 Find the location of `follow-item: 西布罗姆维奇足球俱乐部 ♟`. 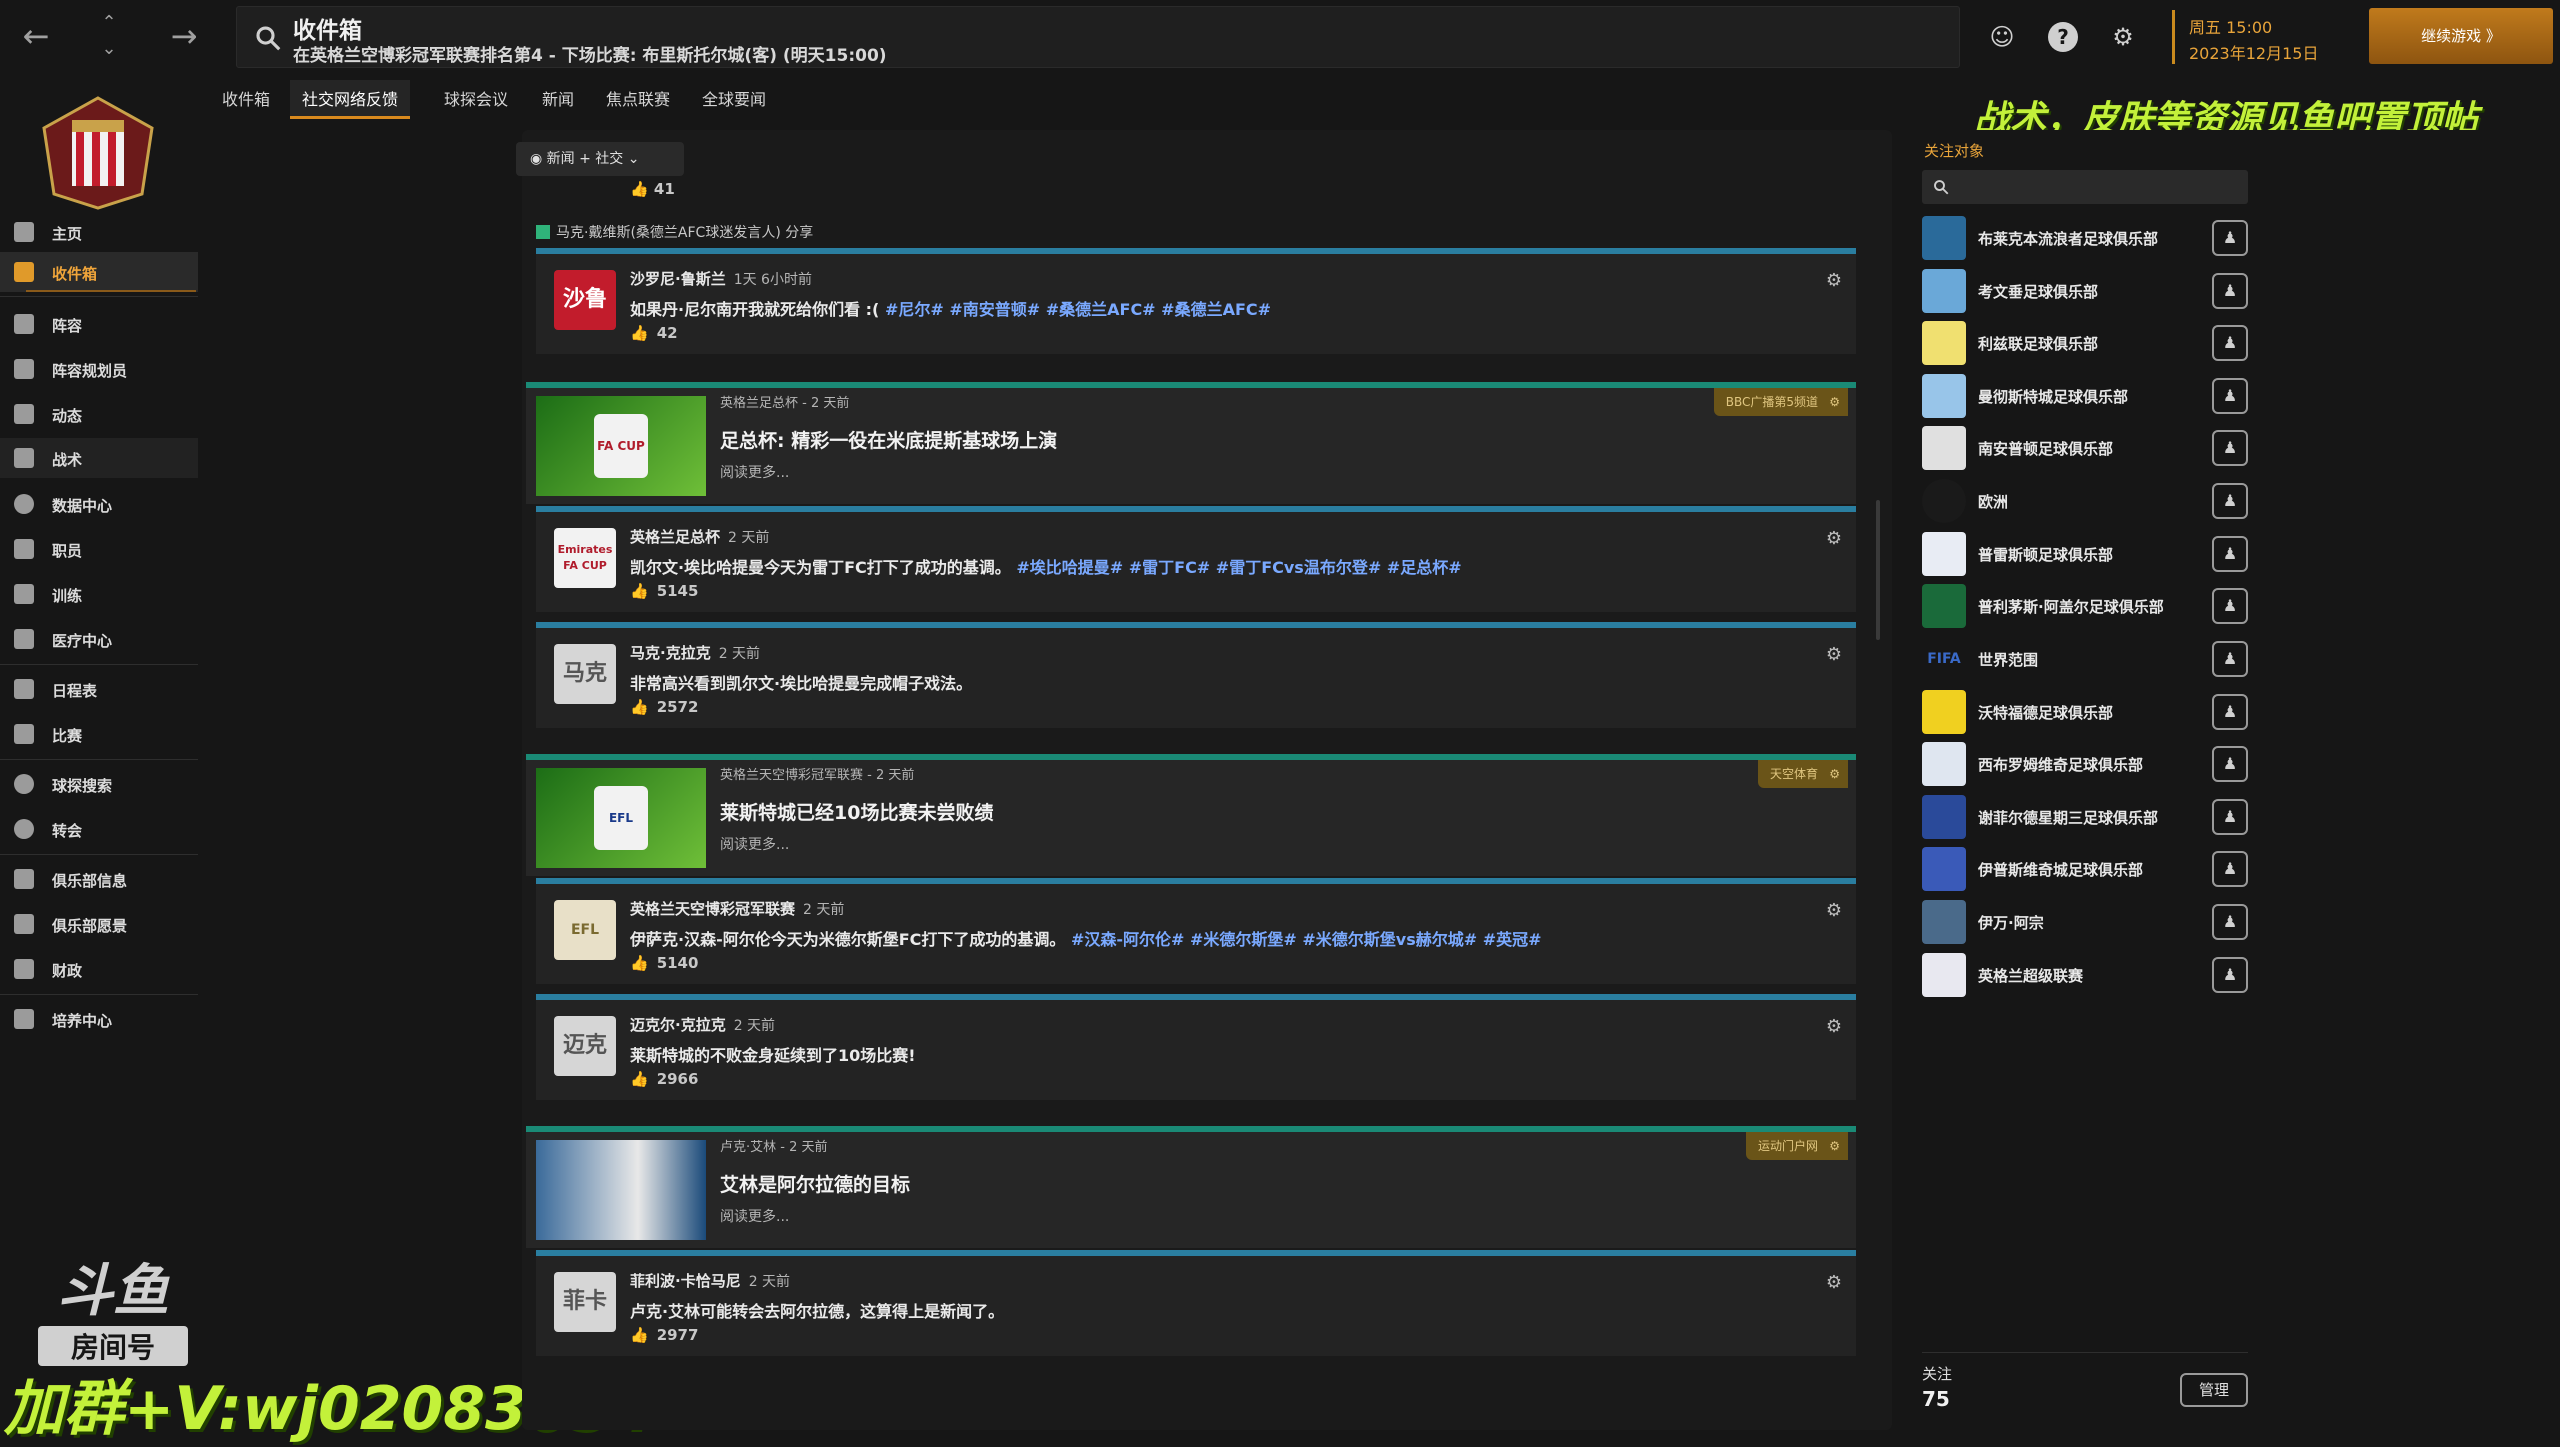

follow-item: 西布罗姆维奇足球俱乐部 ♟ is located at coordinates (2085, 762).